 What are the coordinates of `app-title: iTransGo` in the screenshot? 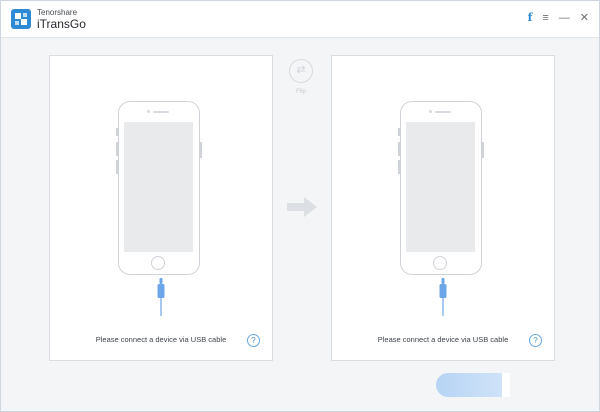 It's located at (61, 24).